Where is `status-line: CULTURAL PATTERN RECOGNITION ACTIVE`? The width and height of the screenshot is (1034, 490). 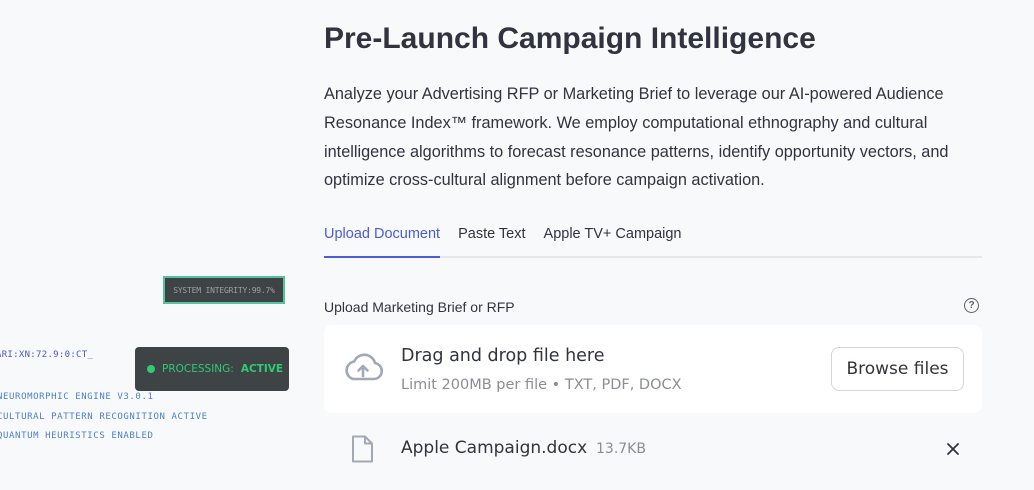
status-line: CULTURAL PATTERN RECOGNITION ACTIVE is located at coordinates (104, 416).